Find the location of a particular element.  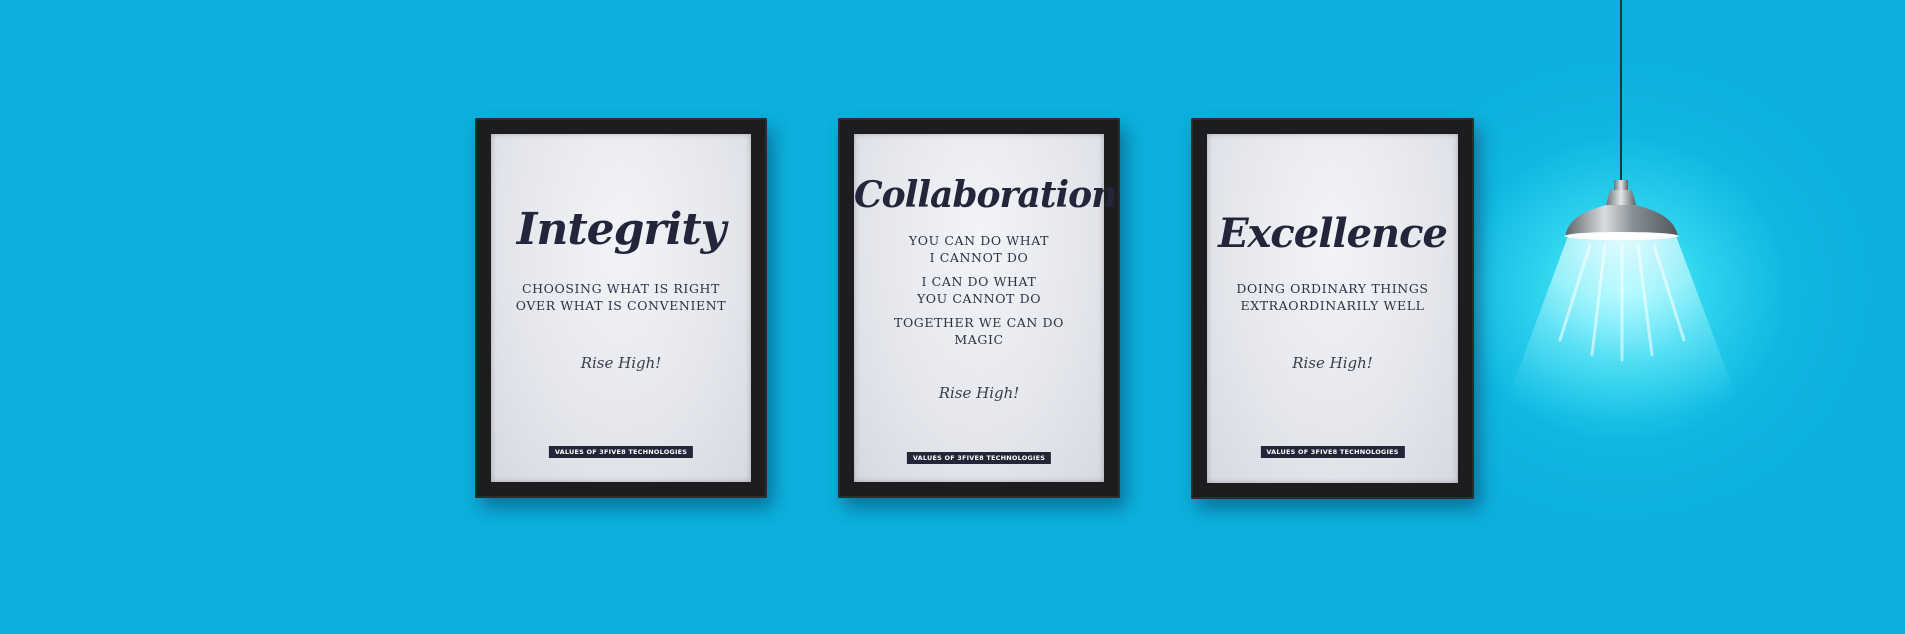

pendant-lamp-icon is located at coordinates (1622, 210).